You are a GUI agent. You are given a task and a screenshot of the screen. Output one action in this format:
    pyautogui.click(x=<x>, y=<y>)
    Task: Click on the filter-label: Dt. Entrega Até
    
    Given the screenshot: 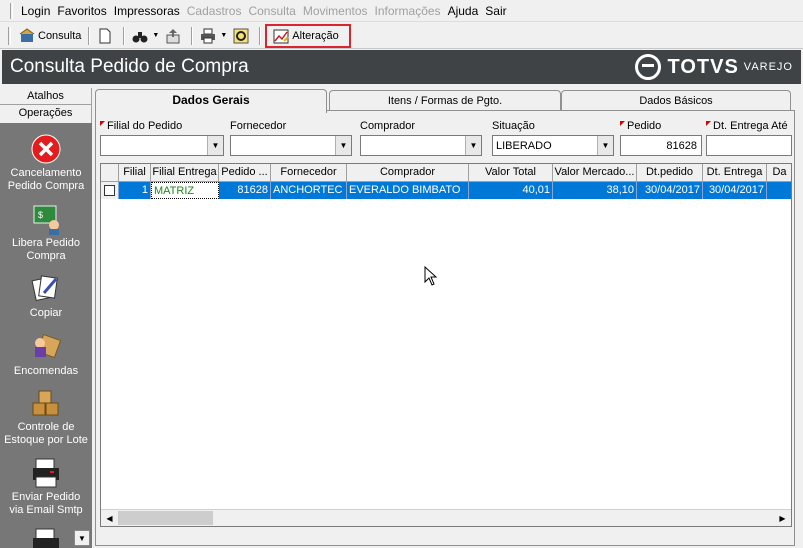 What is the action you would take?
    pyautogui.click(x=749, y=126)
    